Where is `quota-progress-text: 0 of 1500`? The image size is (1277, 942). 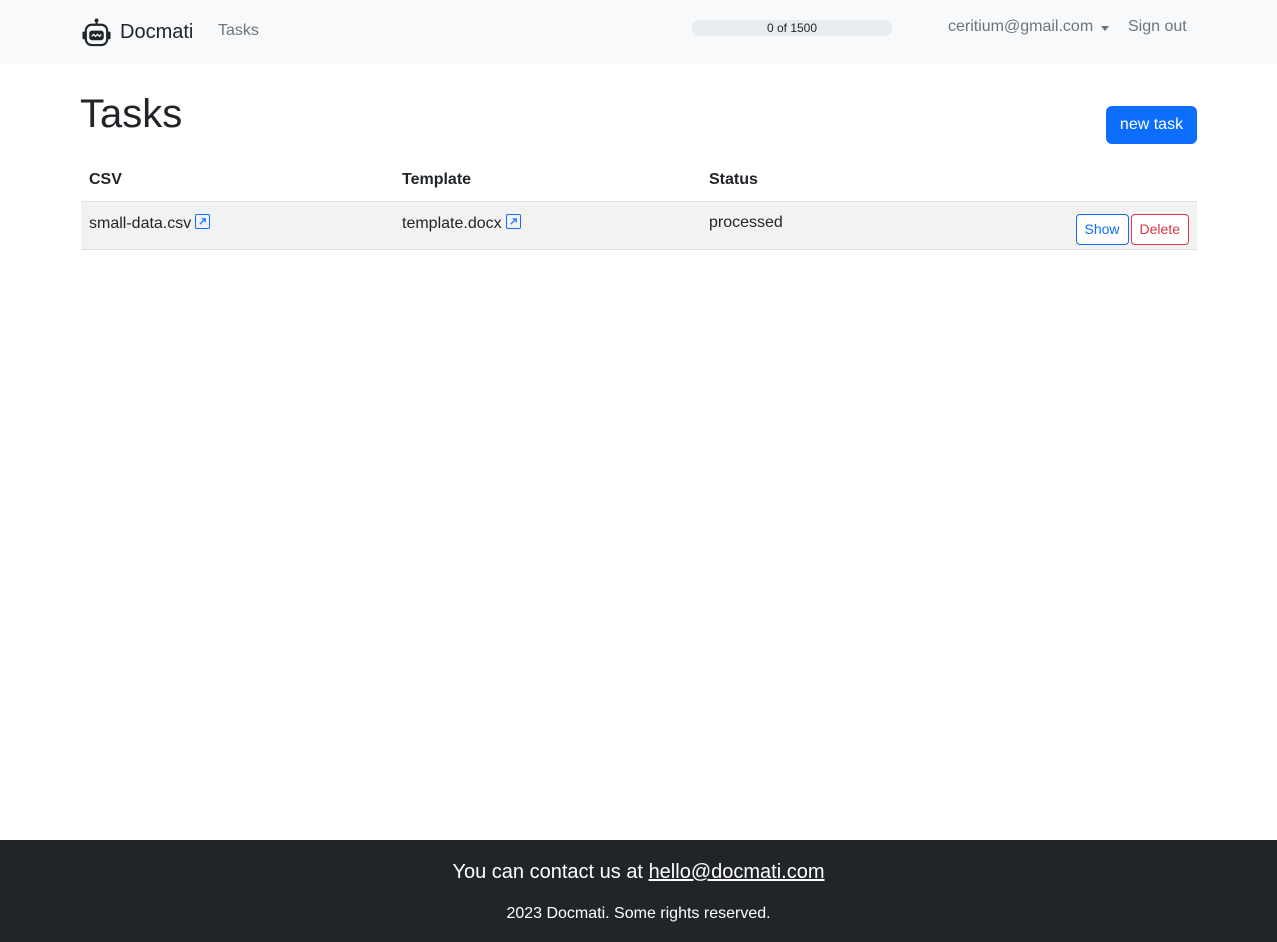
quota-progress-text: 0 of 1500 is located at coordinates (792, 28).